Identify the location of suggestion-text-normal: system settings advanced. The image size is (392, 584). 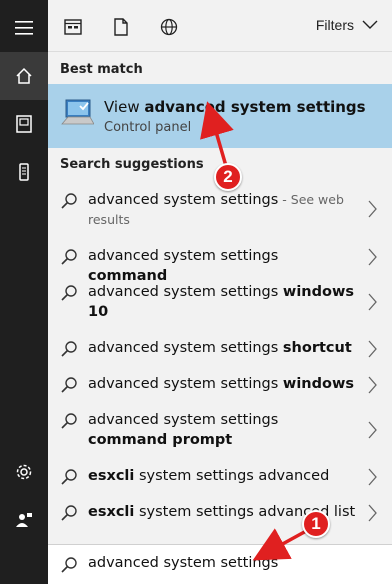
(232, 476).